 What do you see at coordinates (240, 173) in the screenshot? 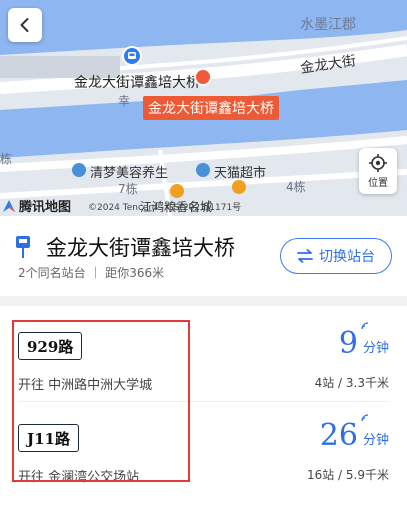
I see `map-label-supermarket: 天猫超市` at bounding box center [240, 173].